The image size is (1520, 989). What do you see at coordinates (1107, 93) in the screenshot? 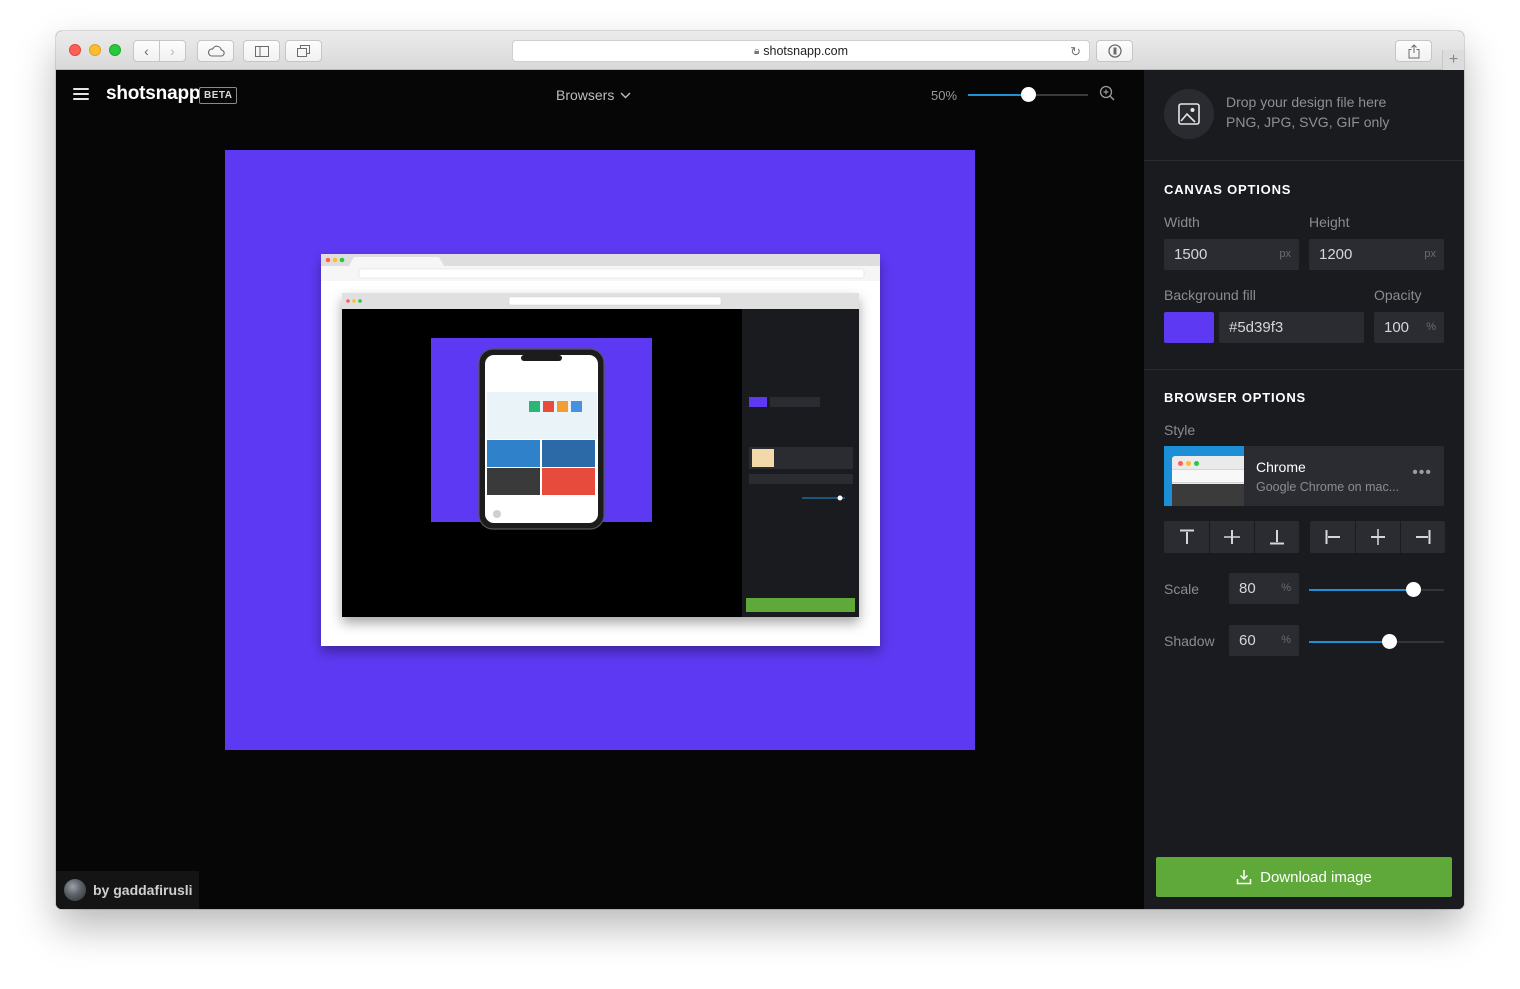
I see `zoom-in-icon` at bounding box center [1107, 93].